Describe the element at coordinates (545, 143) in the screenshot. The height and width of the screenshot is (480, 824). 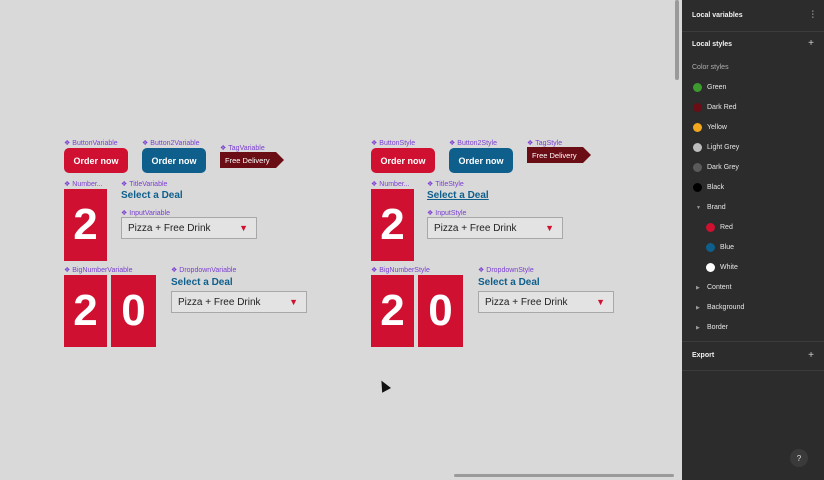
I see `component-label-tag: ❖ TagStyle` at that location.